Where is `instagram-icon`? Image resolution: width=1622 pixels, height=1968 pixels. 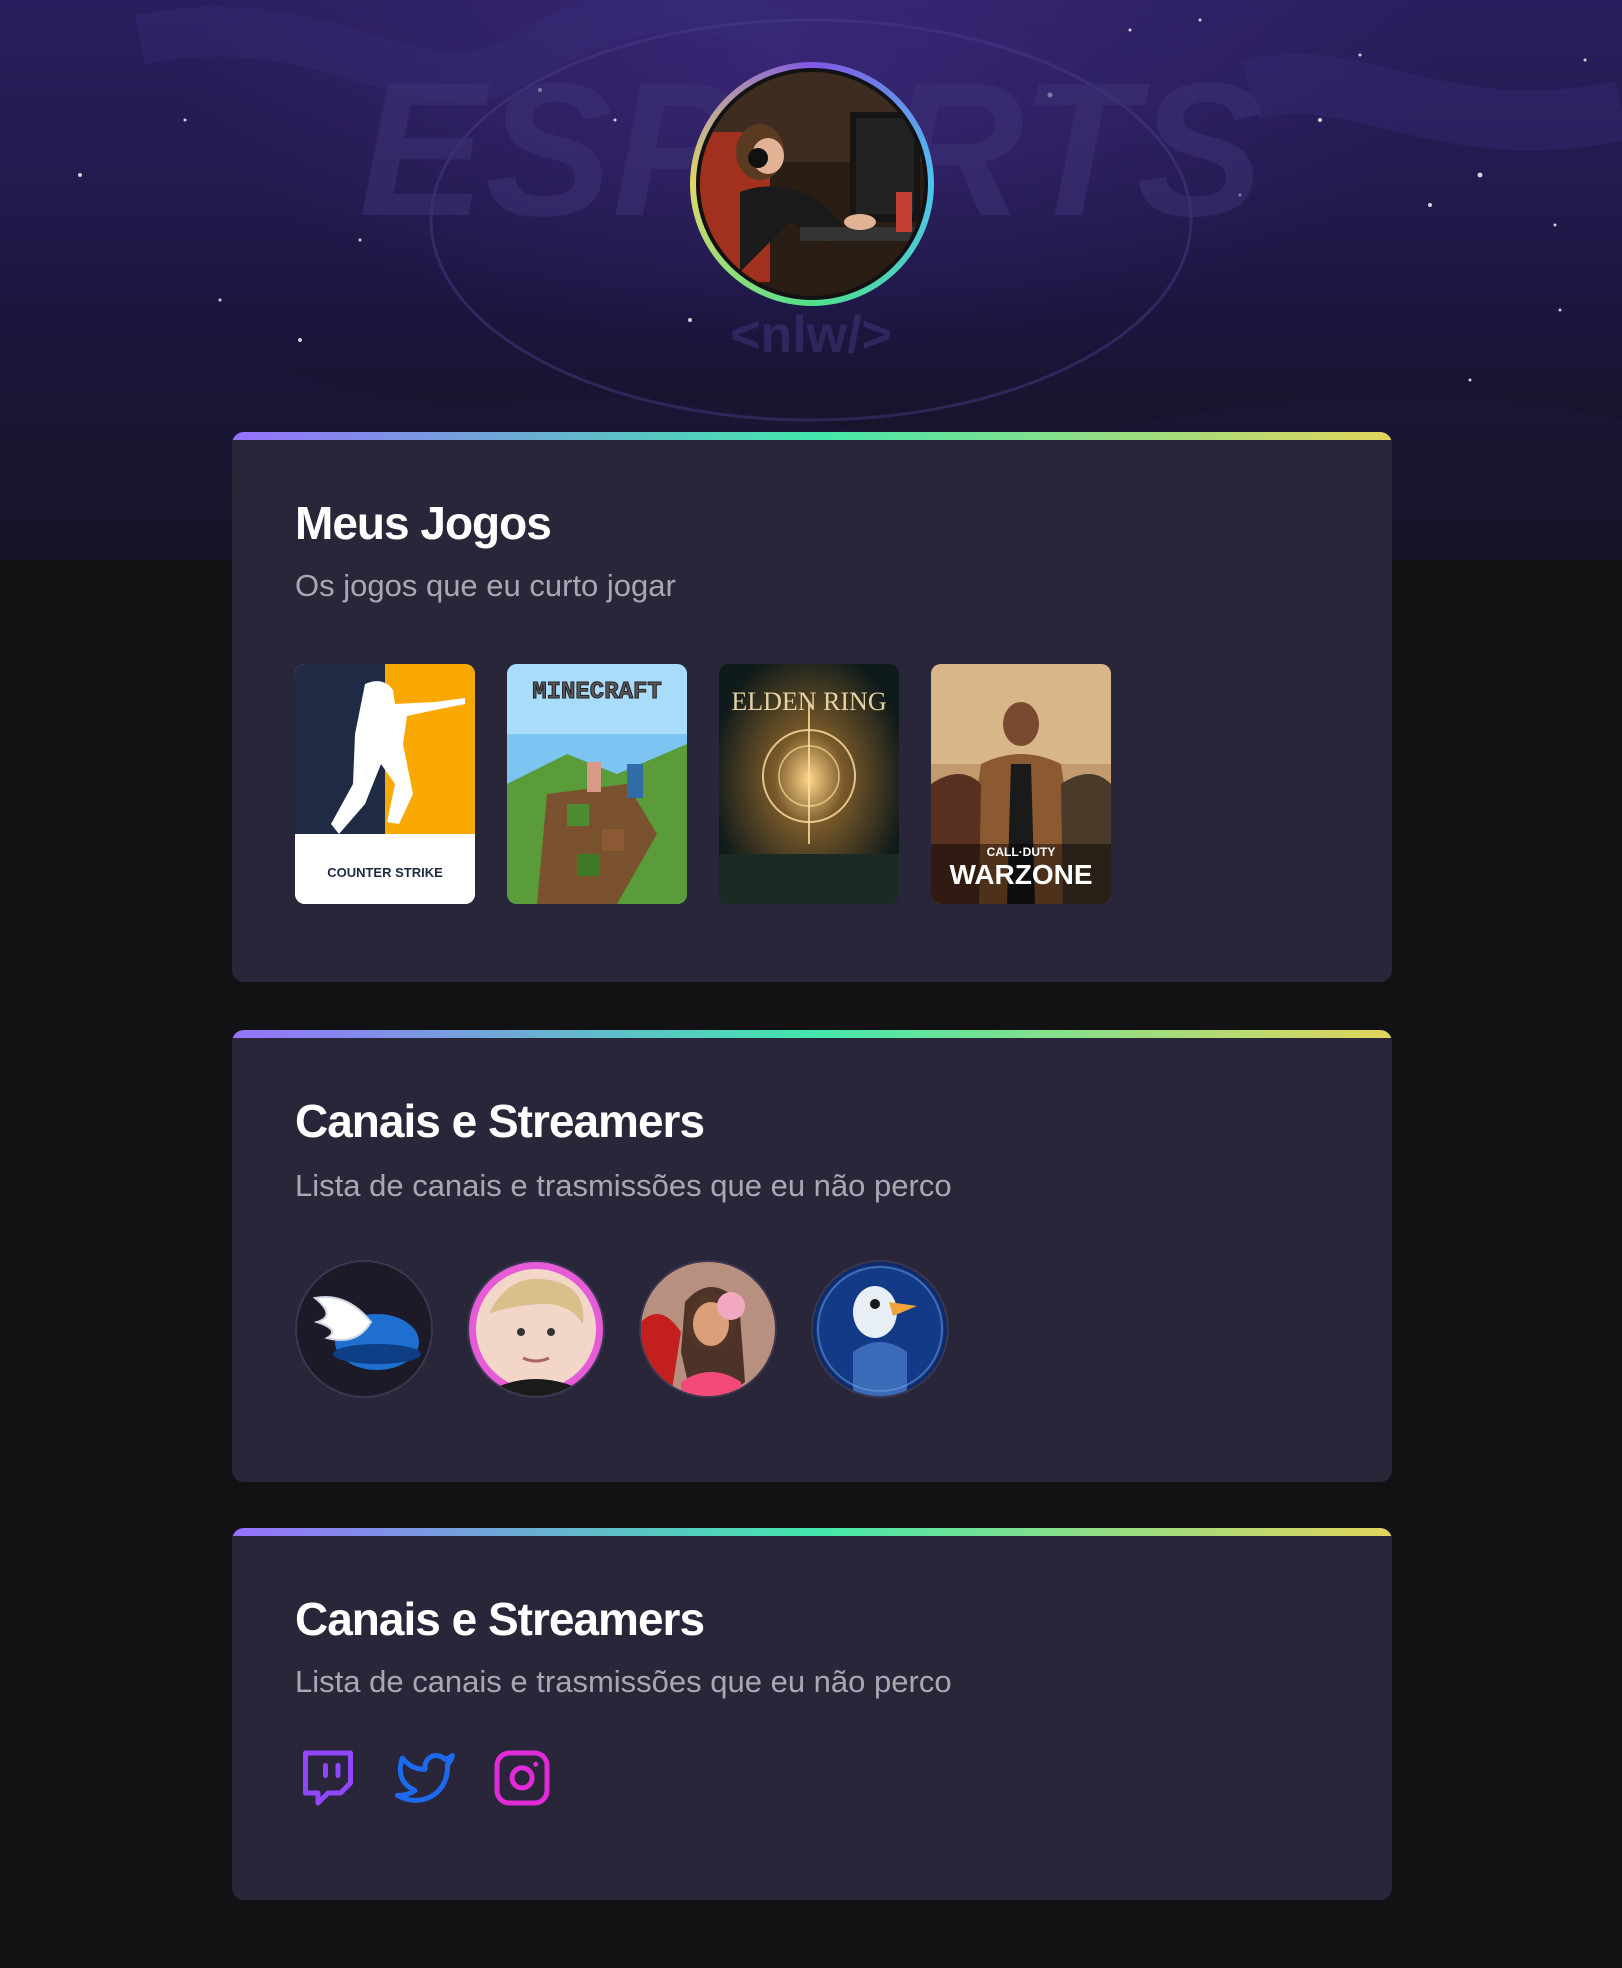 instagram-icon is located at coordinates (522, 1778).